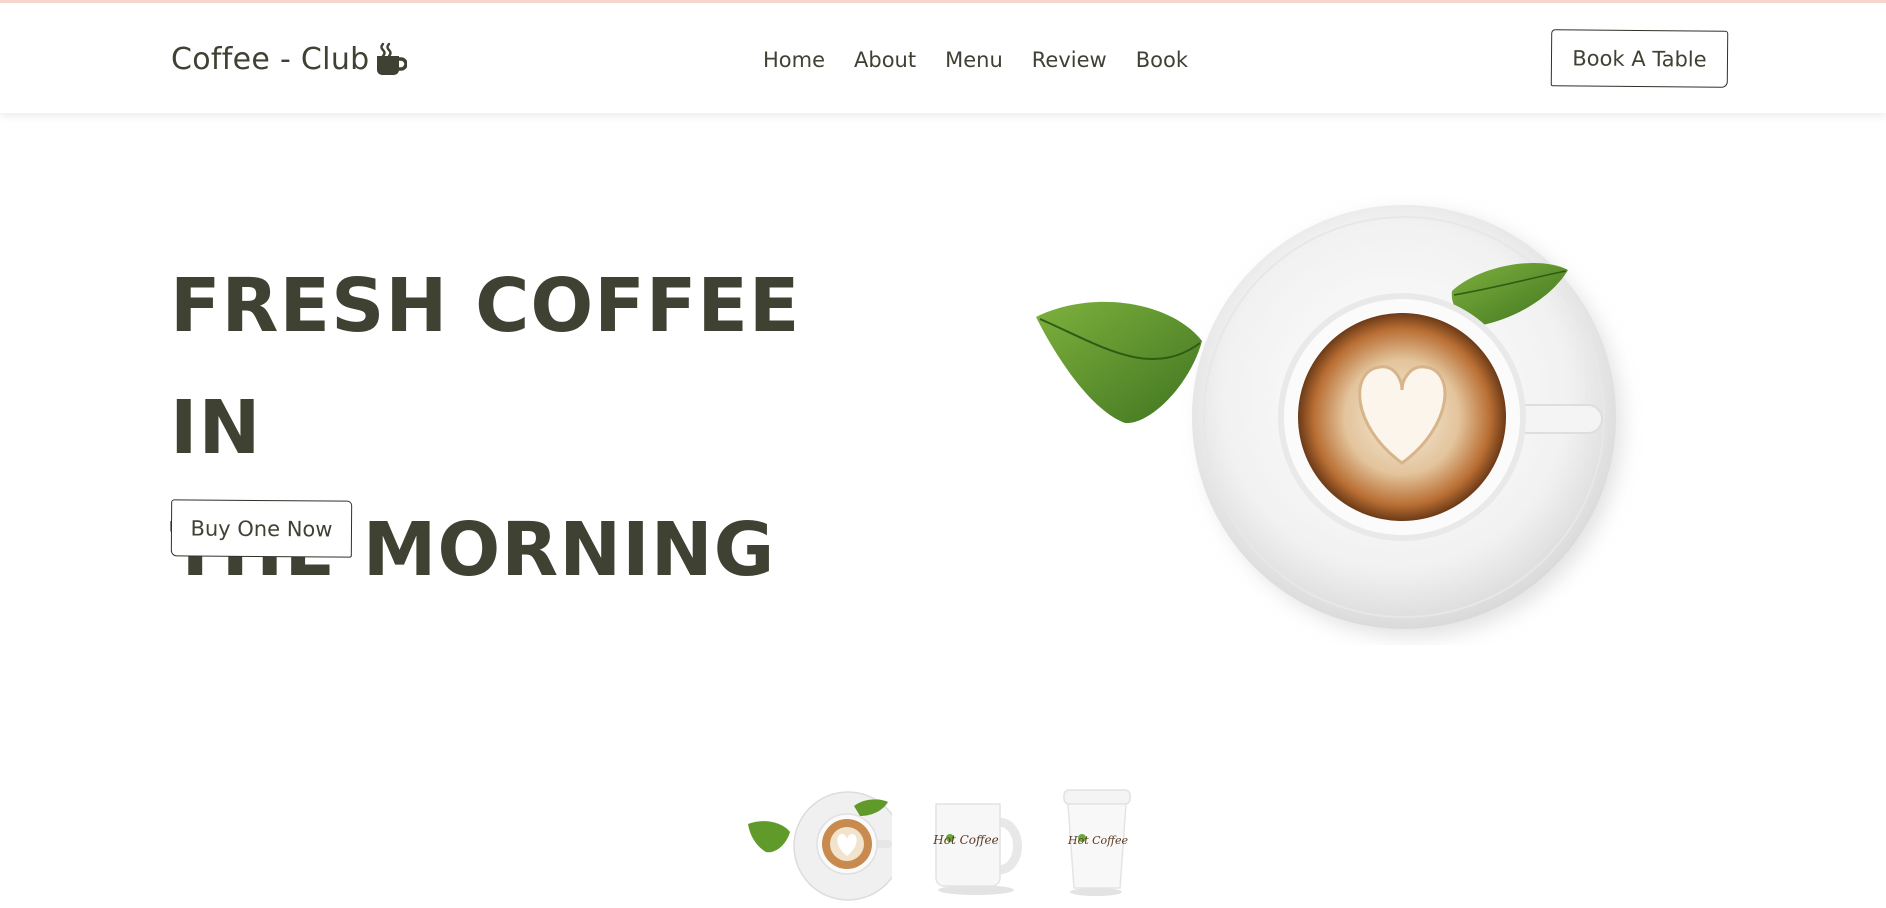 Image resolution: width=1886 pixels, height=908 pixels. Describe the element at coordinates (485, 367) in the screenshot. I see `hero-title-line-1: FRESH COFFEE IN` at that location.